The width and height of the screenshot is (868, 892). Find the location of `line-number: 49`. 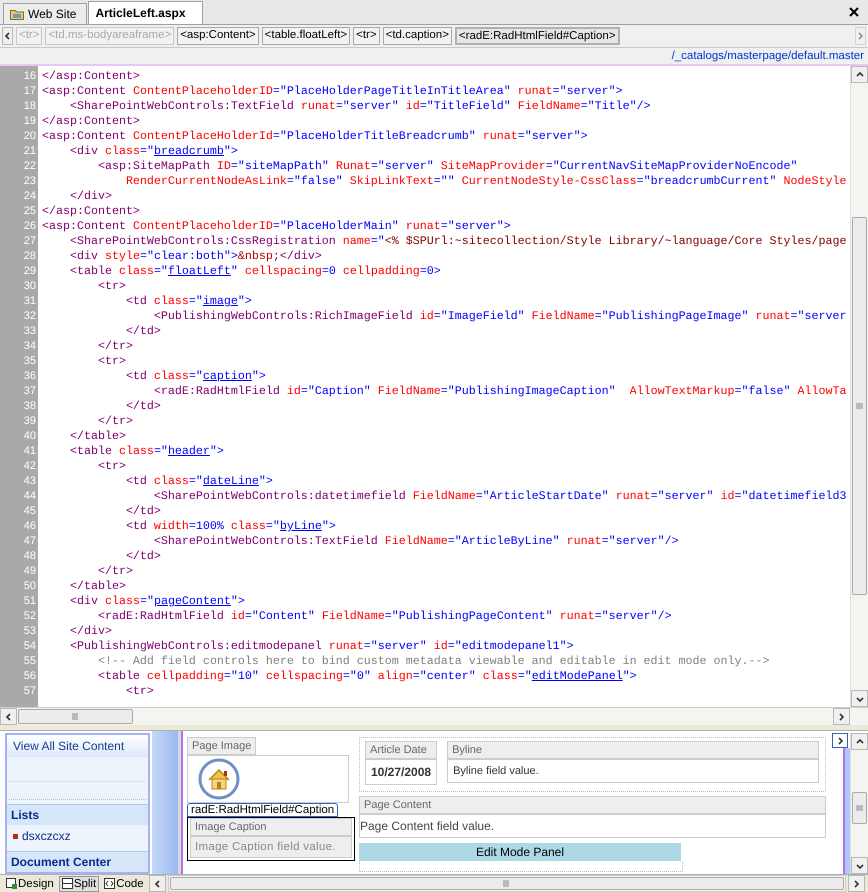

line-number: 49 is located at coordinates (29, 571).